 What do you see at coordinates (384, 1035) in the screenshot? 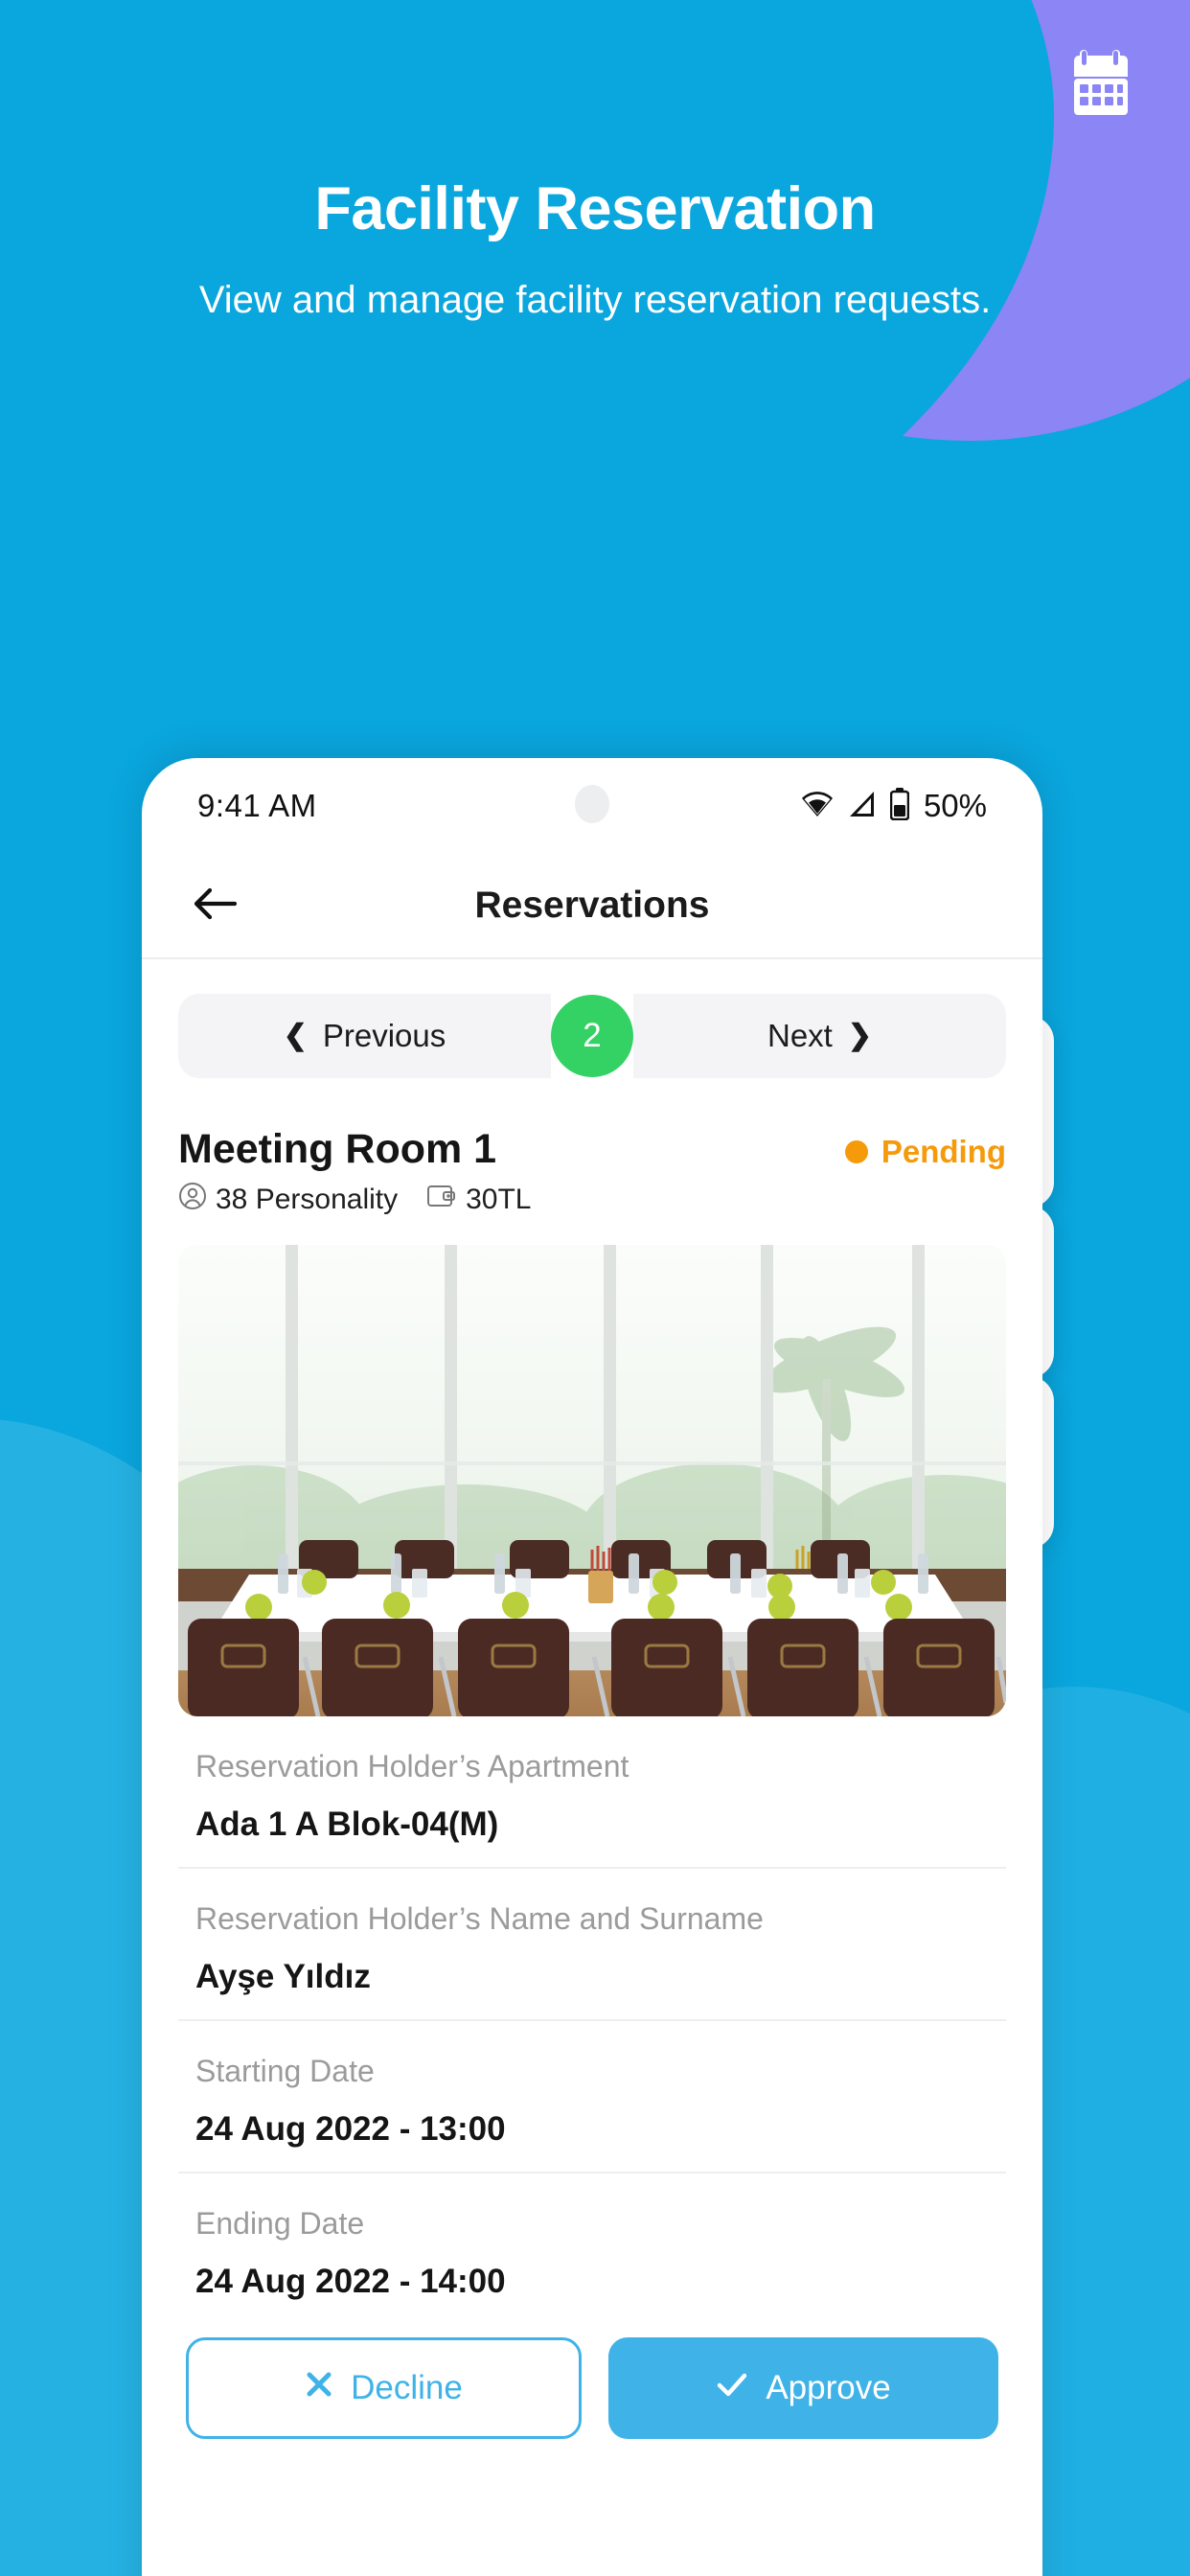
I see `previous-label: Previous` at bounding box center [384, 1035].